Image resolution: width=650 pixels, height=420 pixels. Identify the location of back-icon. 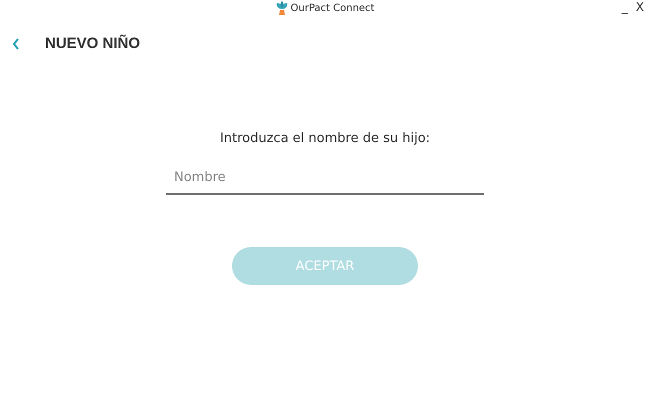
(16, 44).